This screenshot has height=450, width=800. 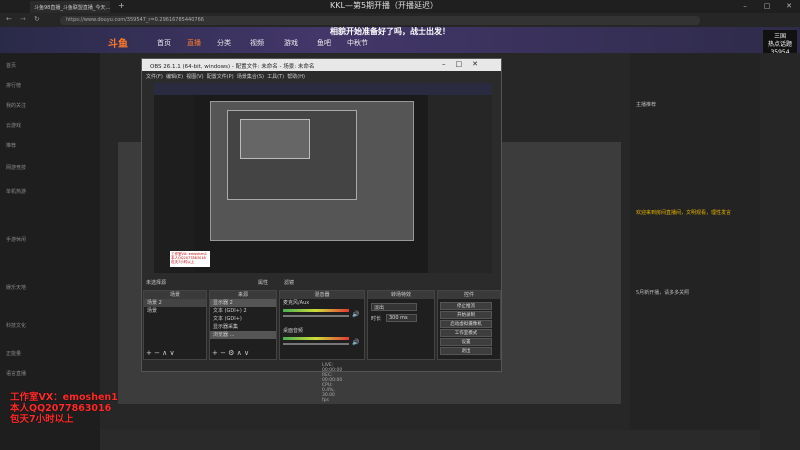 I want to click on source-item: 显示器 2, so click(x=243, y=303).